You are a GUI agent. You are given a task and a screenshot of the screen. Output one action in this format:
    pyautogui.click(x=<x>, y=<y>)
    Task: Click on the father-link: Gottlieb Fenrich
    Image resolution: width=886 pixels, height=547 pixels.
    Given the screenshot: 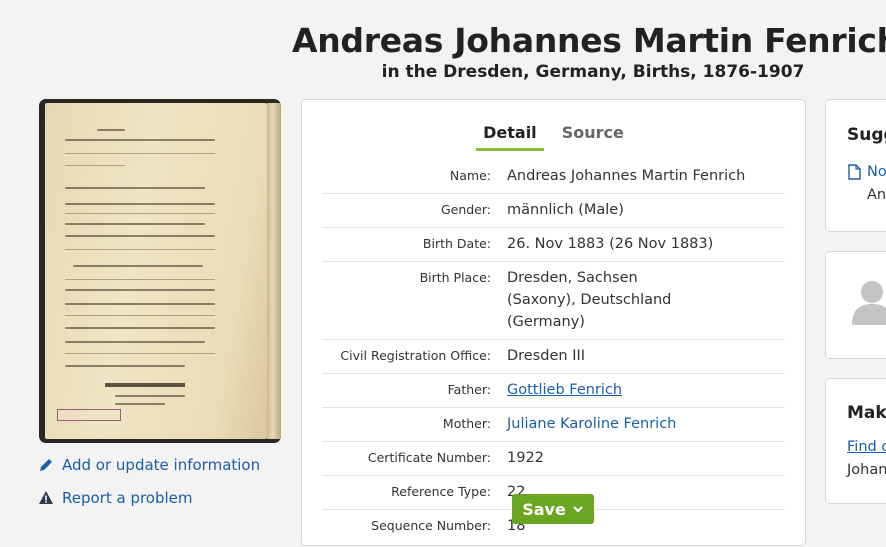 What is the action you would take?
    pyautogui.click(x=646, y=390)
    